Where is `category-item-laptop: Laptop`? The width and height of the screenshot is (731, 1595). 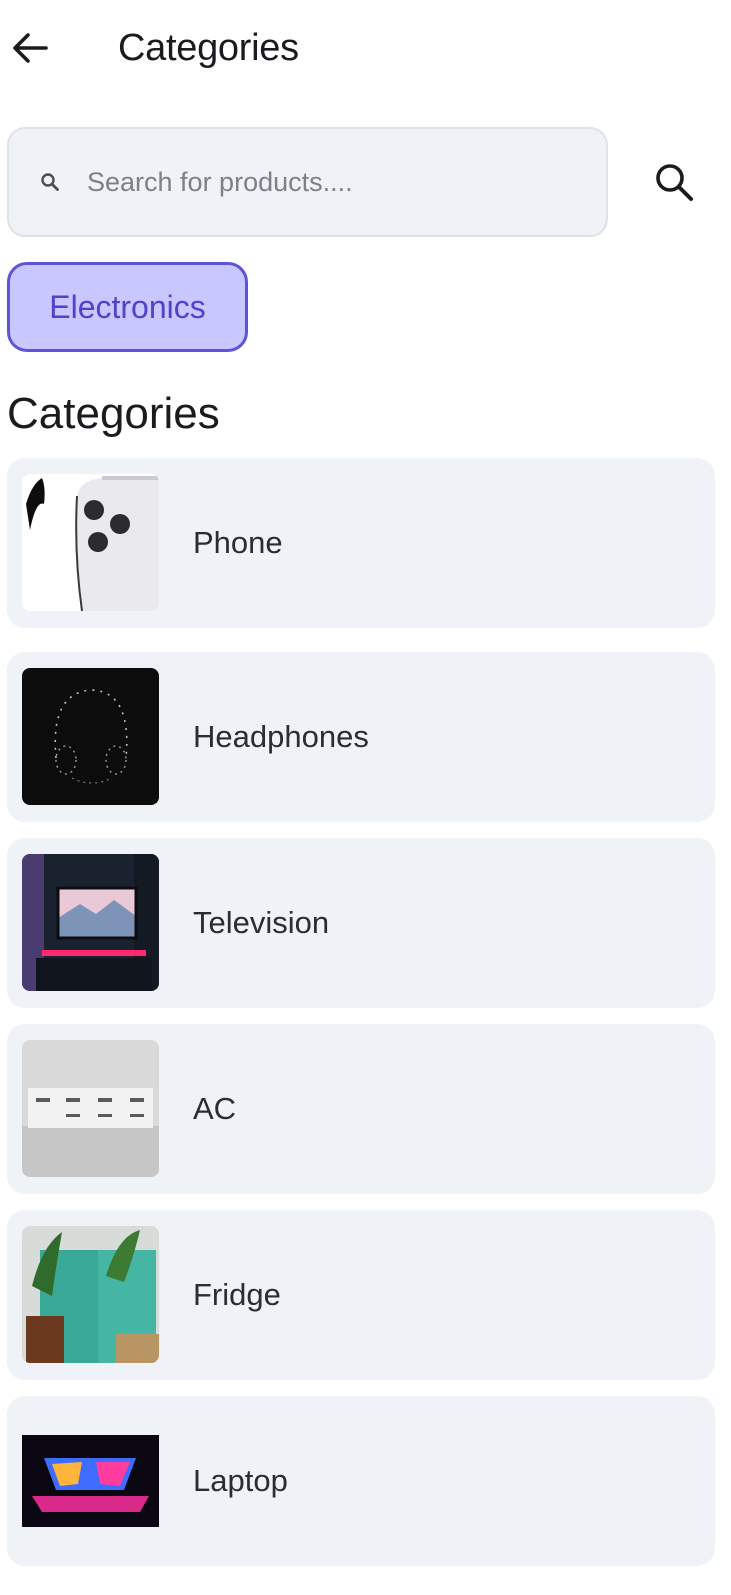
category-item-laptop: Laptop is located at coordinates (361, 1481).